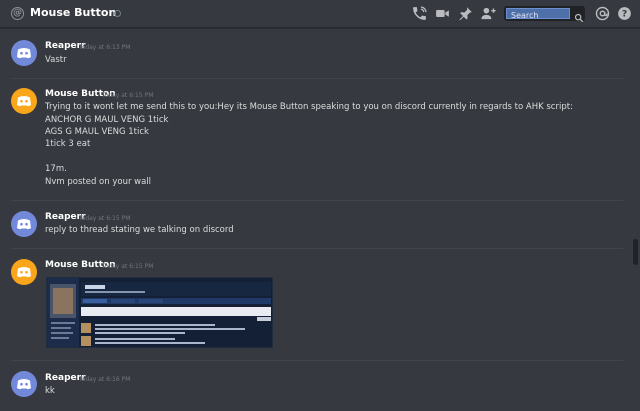  What do you see at coordinates (17, 13) in the screenshot?
I see `at-icon: @` at bounding box center [17, 13].